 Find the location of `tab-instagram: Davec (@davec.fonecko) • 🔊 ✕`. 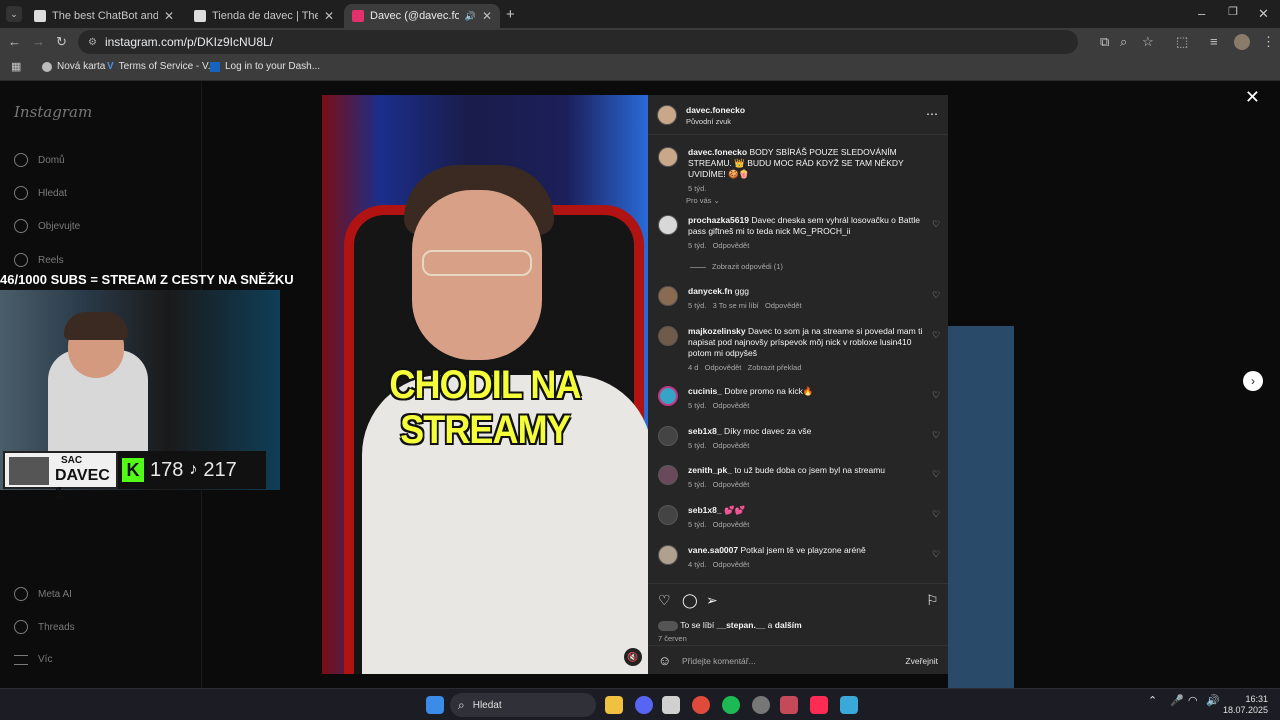

tab-instagram: Davec (@davec.fonecko) • 🔊 ✕ is located at coordinates (422, 16).